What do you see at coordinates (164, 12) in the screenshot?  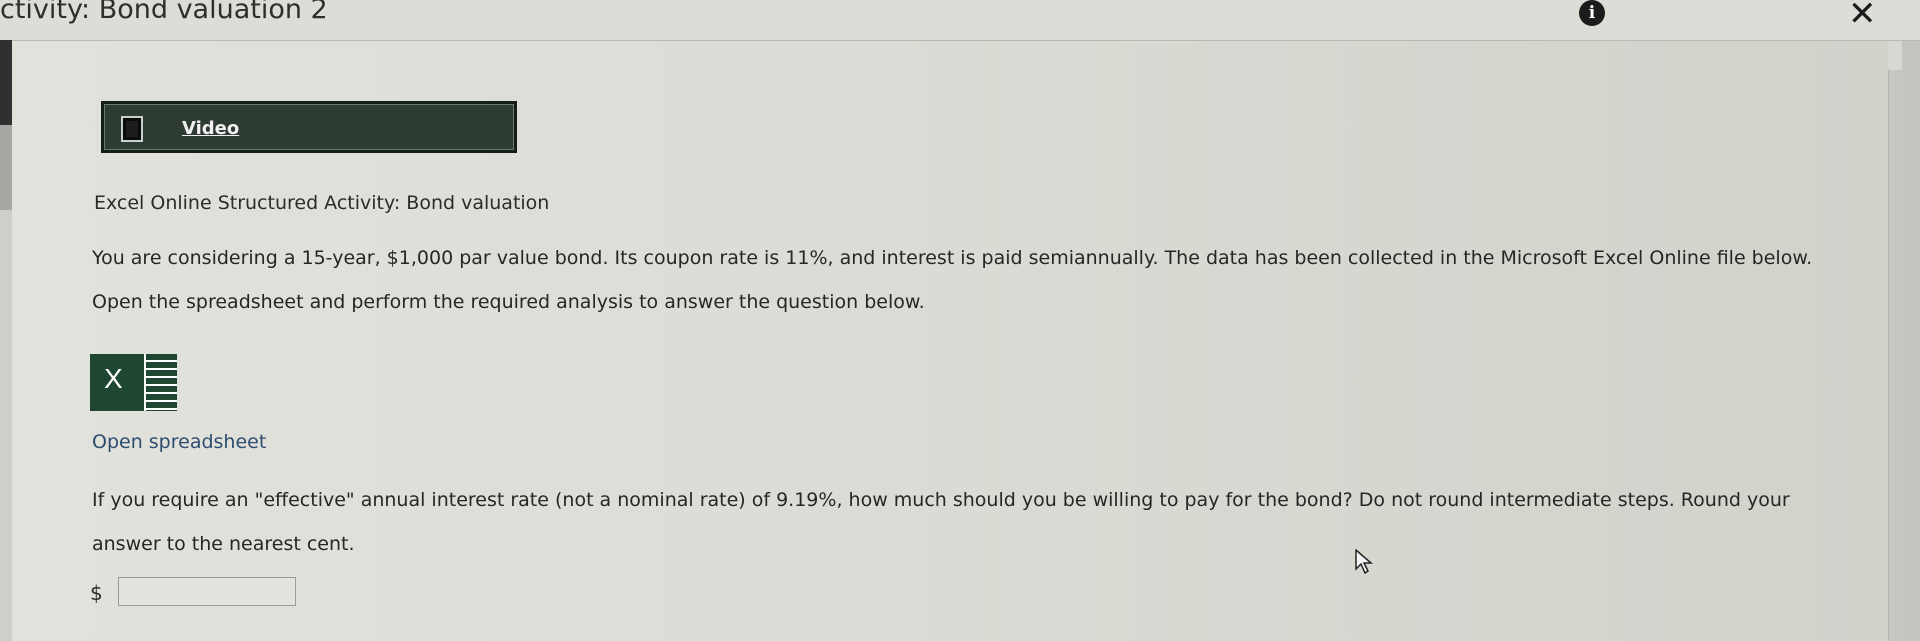 I see `window-title: ctivity: Bond valuation 2` at bounding box center [164, 12].